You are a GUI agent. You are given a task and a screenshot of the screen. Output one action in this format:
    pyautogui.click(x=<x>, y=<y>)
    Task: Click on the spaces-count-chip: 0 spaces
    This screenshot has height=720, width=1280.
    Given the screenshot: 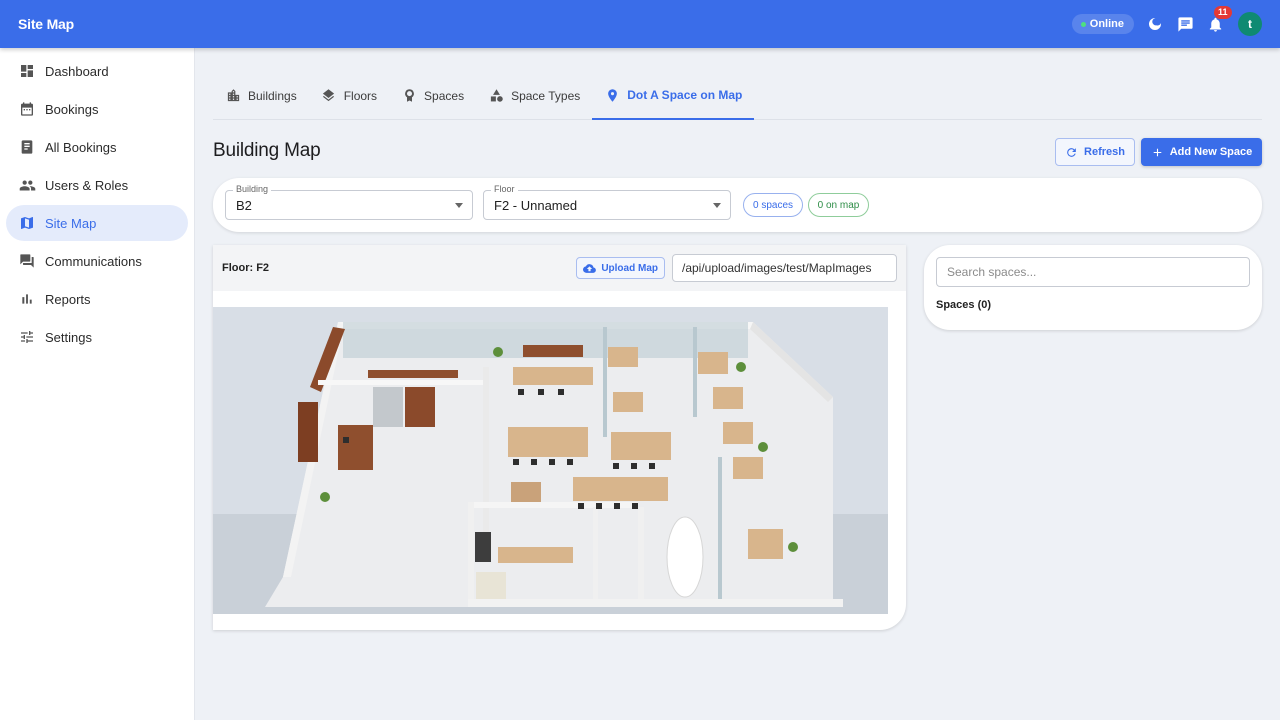 What is the action you would take?
    pyautogui.click(x=773, y=205)
    